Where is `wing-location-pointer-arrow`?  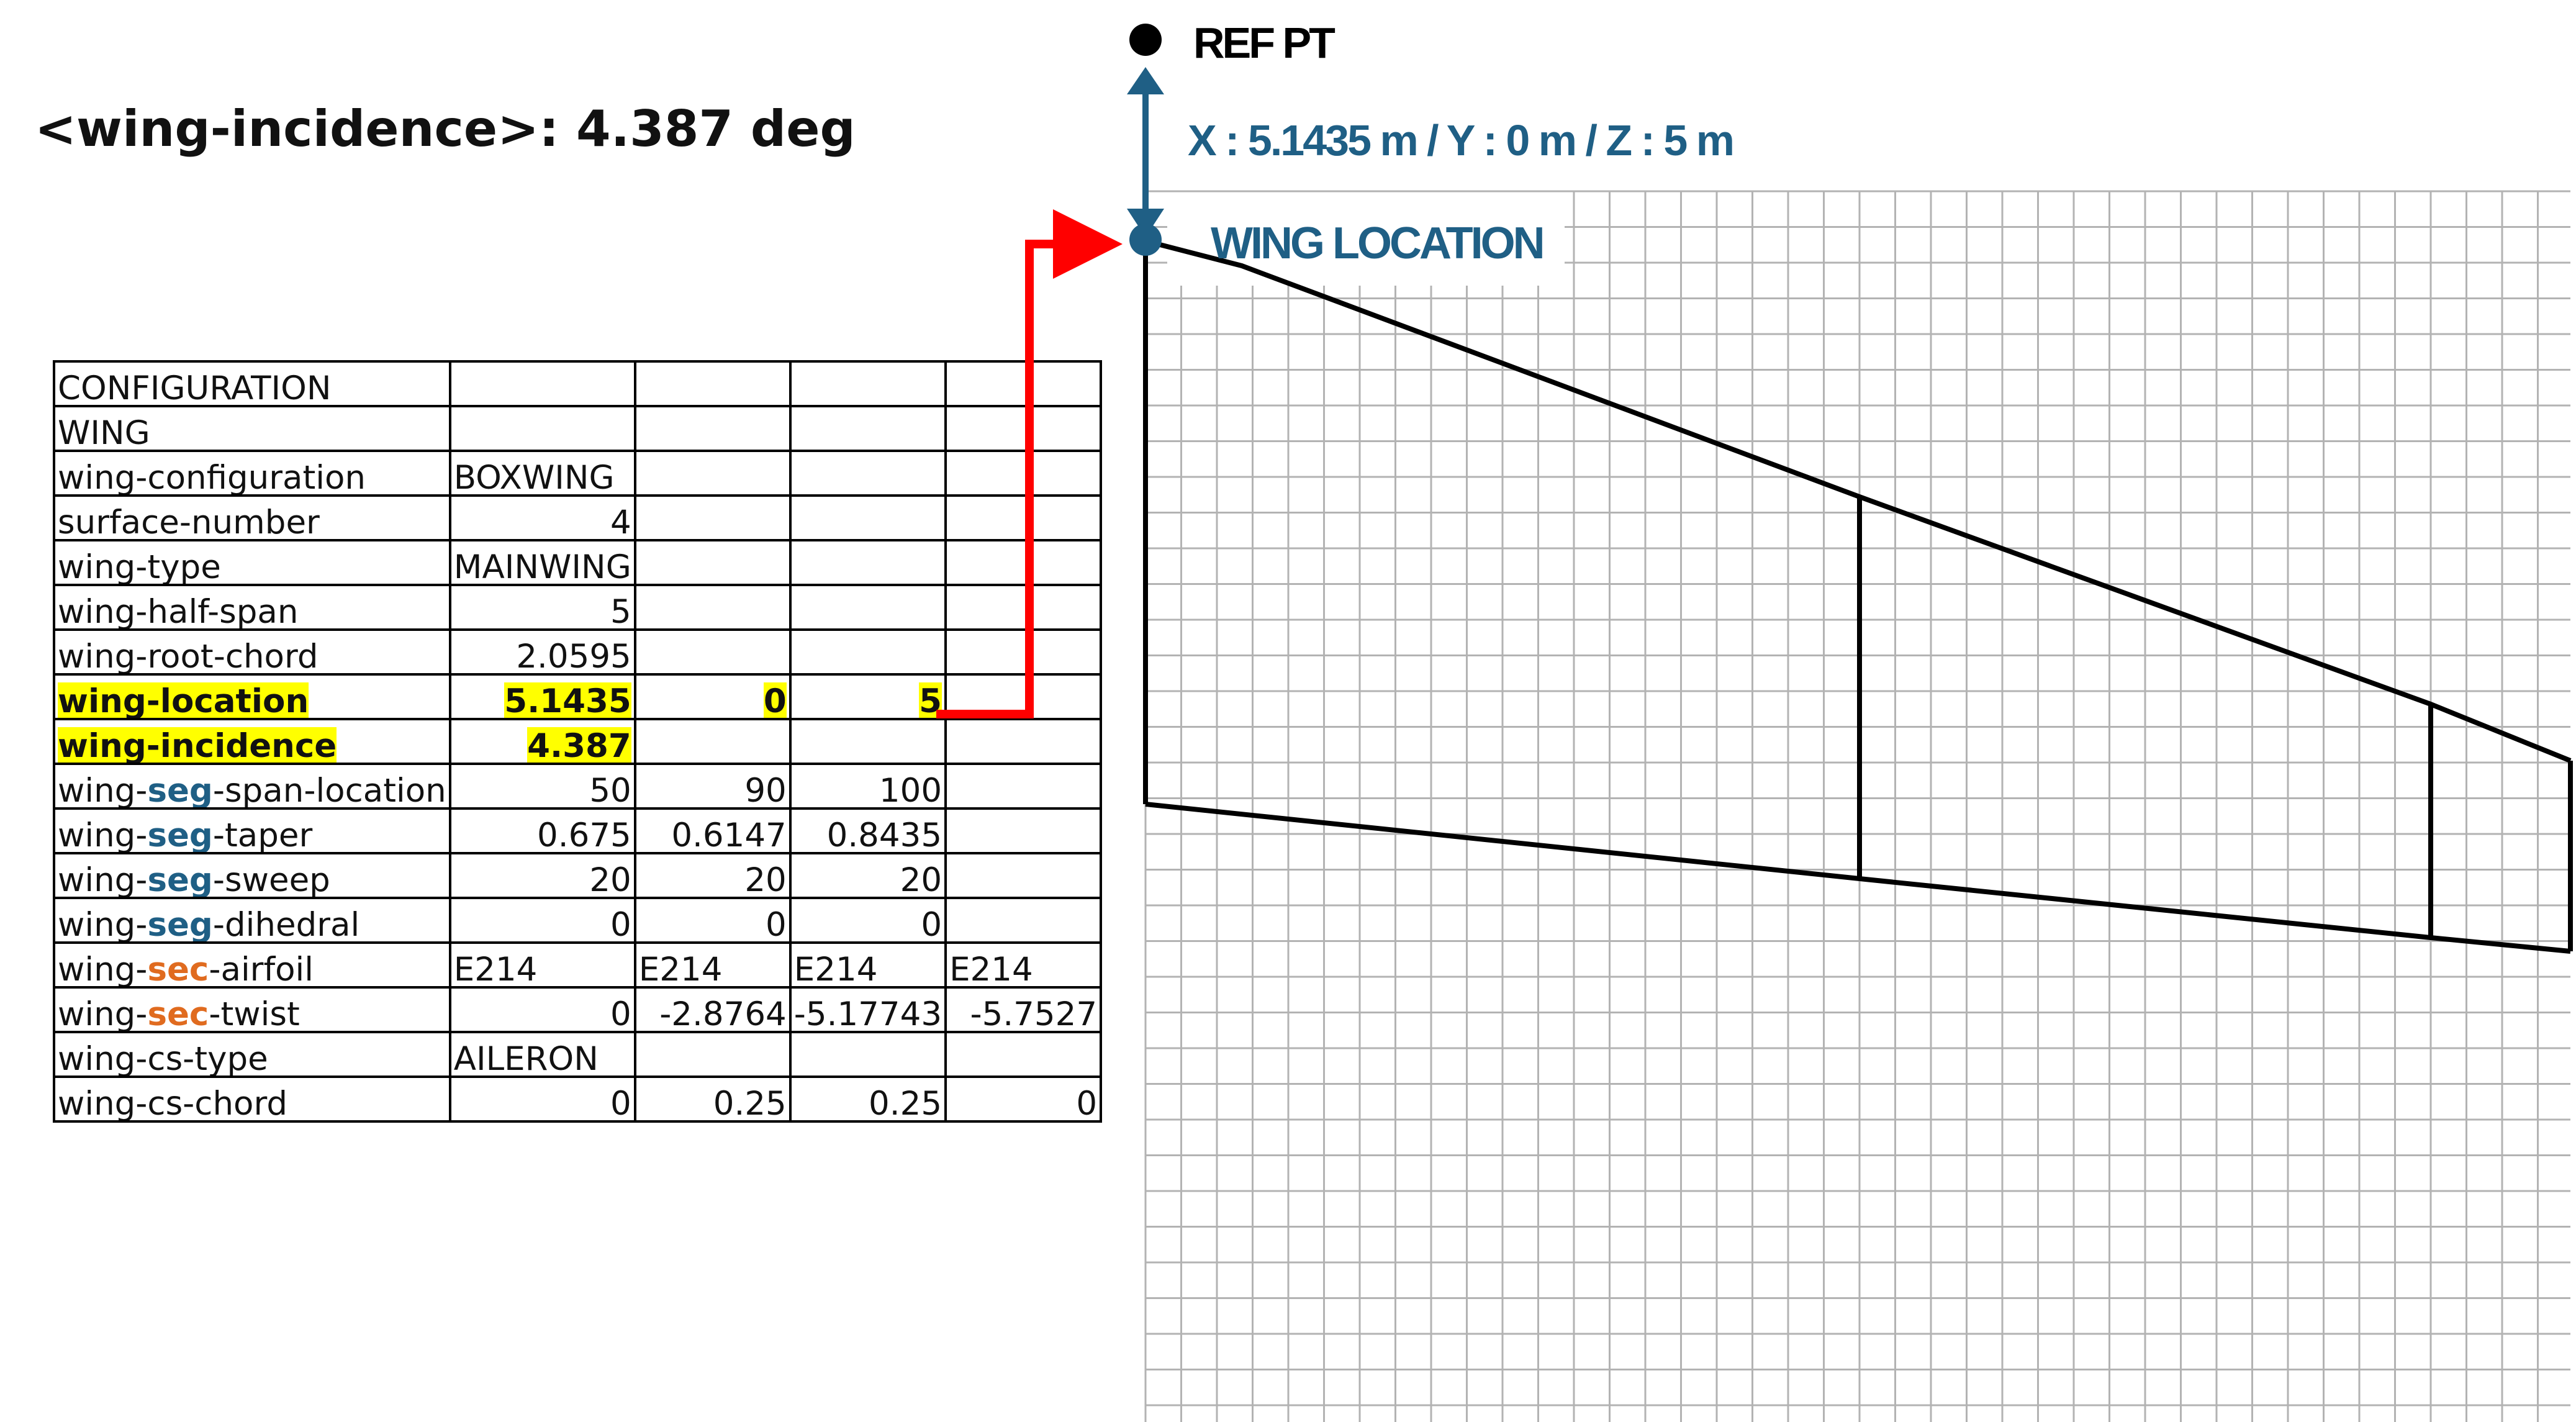 wing-location-pointer-arrow is located at coordinates (1029, 463).